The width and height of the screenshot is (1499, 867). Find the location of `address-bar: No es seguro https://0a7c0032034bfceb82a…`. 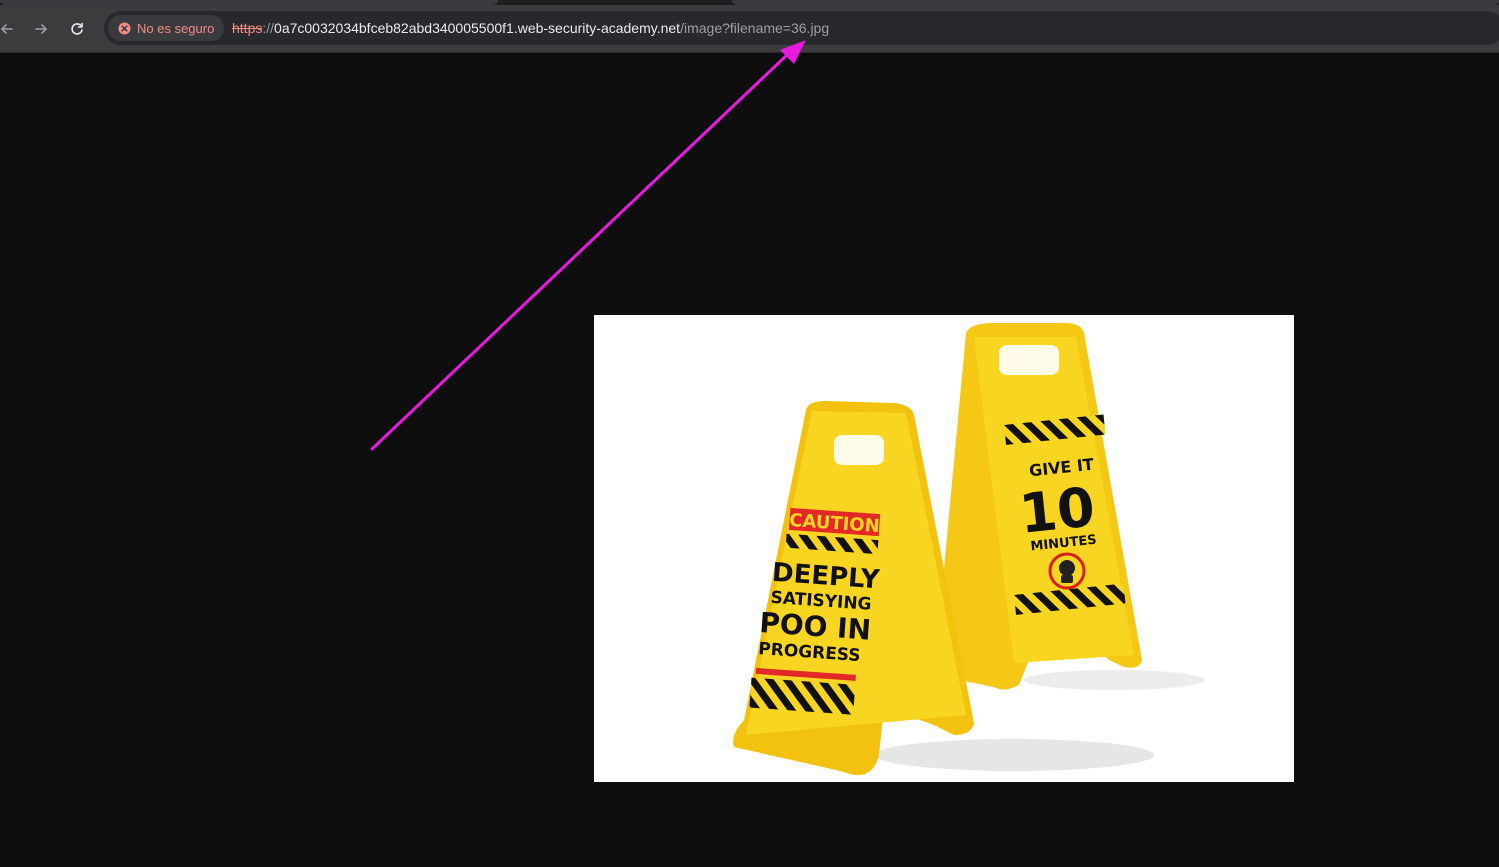

address-bar: No es seguro https://0a7c0032034bfceb82a… is located at coordinates (801, 28).